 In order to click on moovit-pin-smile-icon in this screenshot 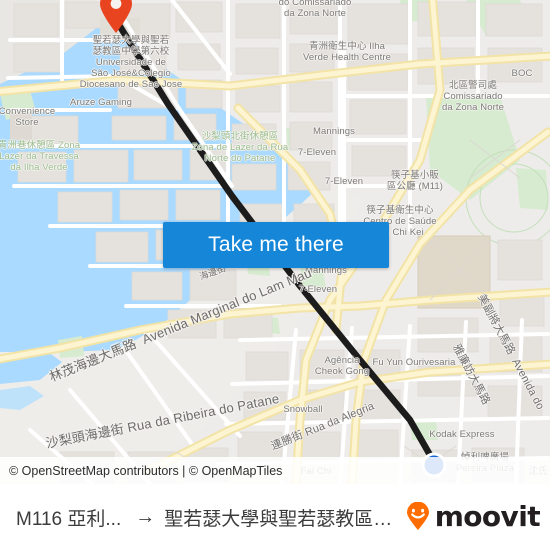, I will do `click(417, 516)`.